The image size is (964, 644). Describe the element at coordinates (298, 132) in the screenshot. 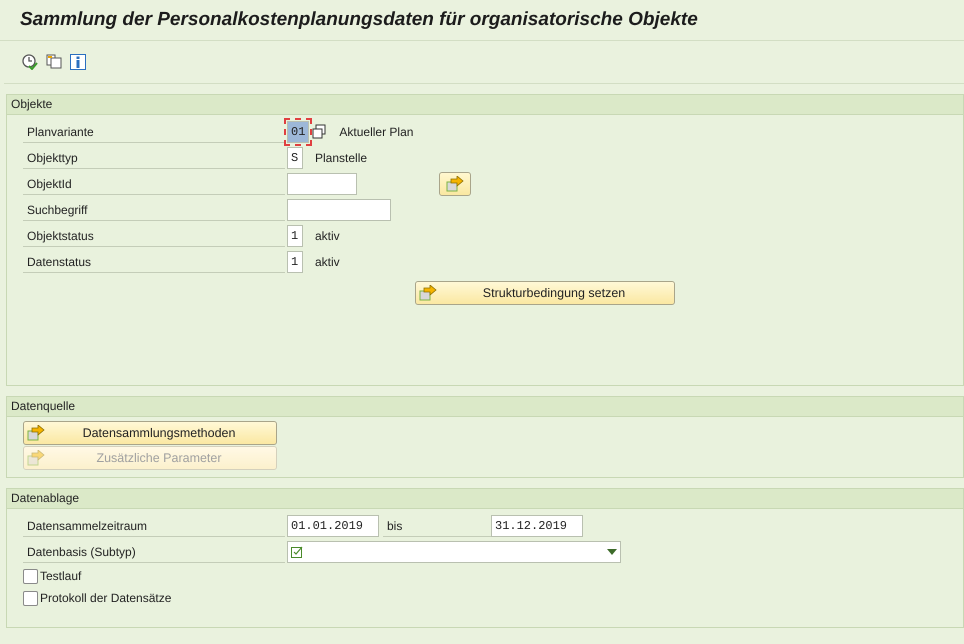

I see `input-field: 01` at that location.